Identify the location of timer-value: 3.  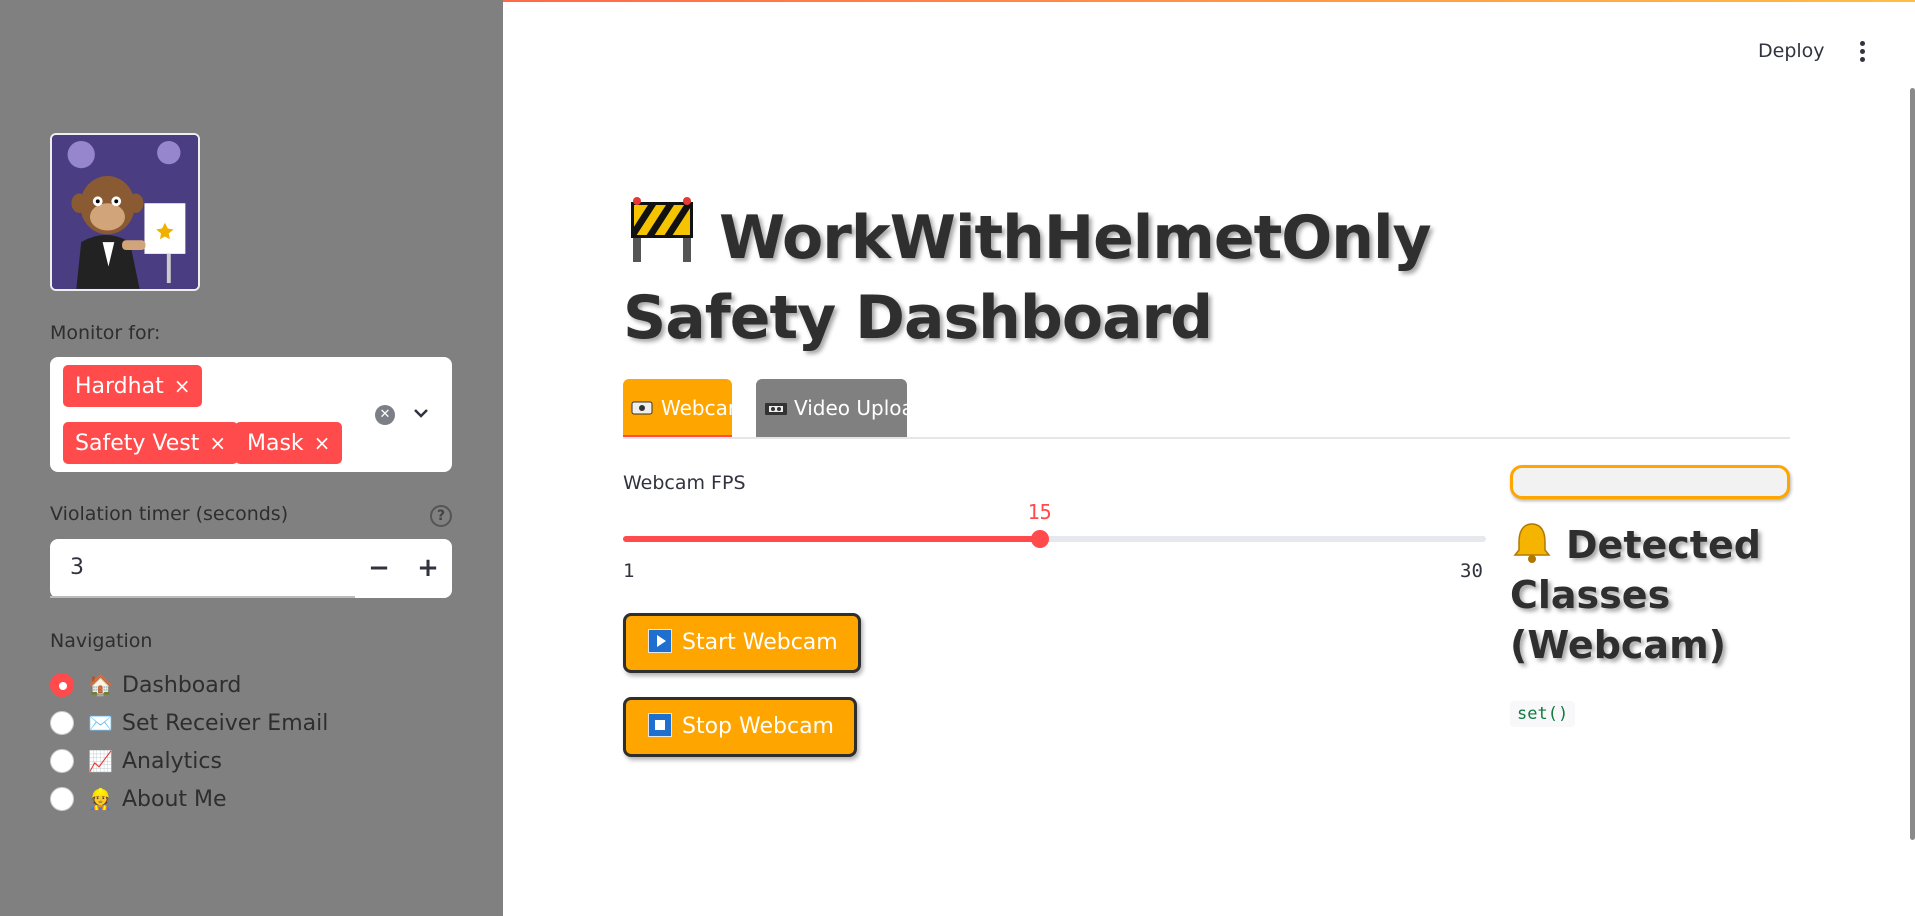
(77, 567).